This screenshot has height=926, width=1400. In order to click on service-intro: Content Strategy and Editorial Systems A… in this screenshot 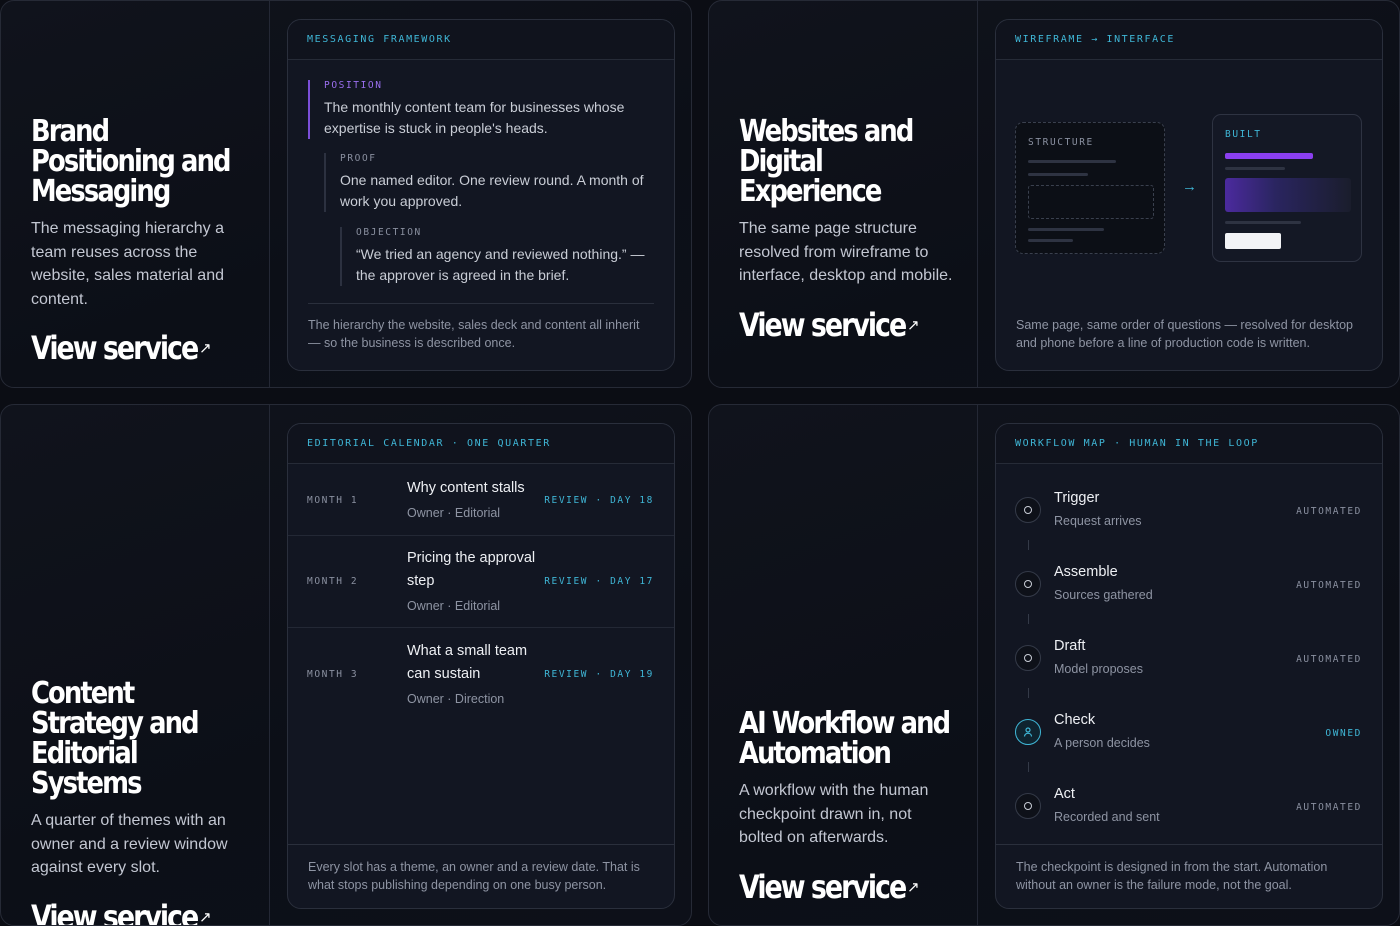, I will do `click(138, 802)`.